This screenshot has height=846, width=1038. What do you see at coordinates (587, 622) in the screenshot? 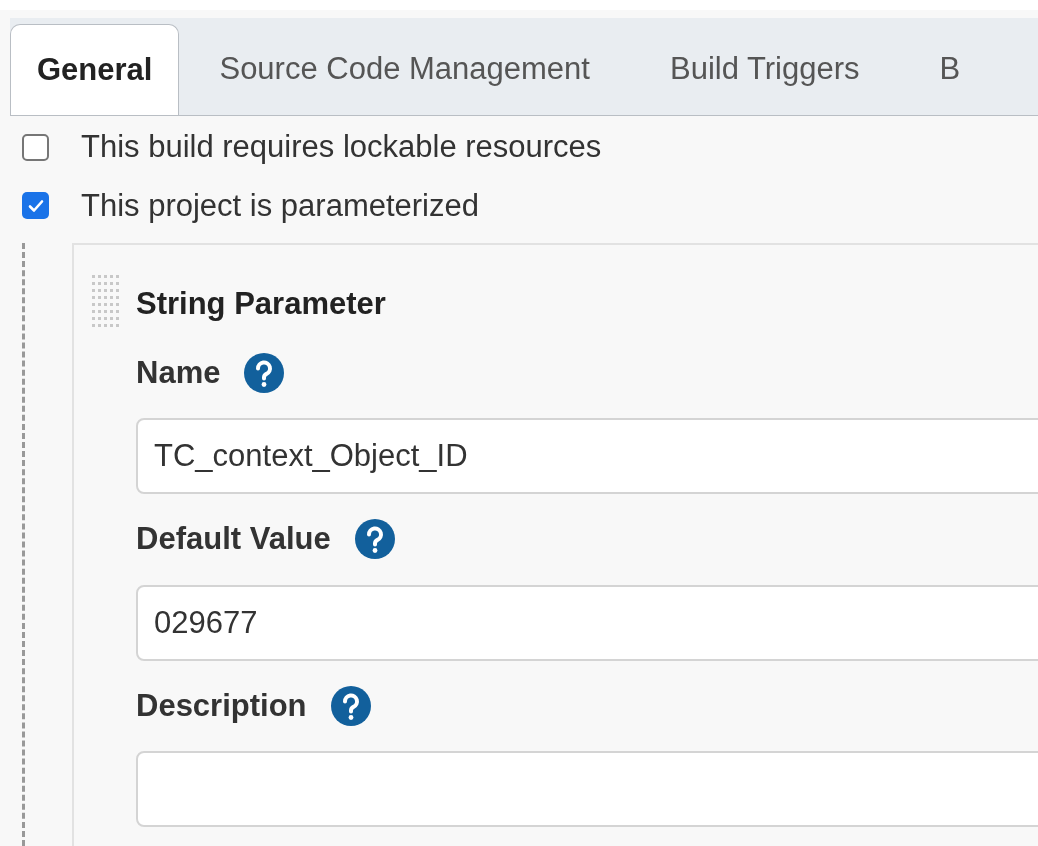
I see `input-field: 029677` at bounding box center [587, 622].